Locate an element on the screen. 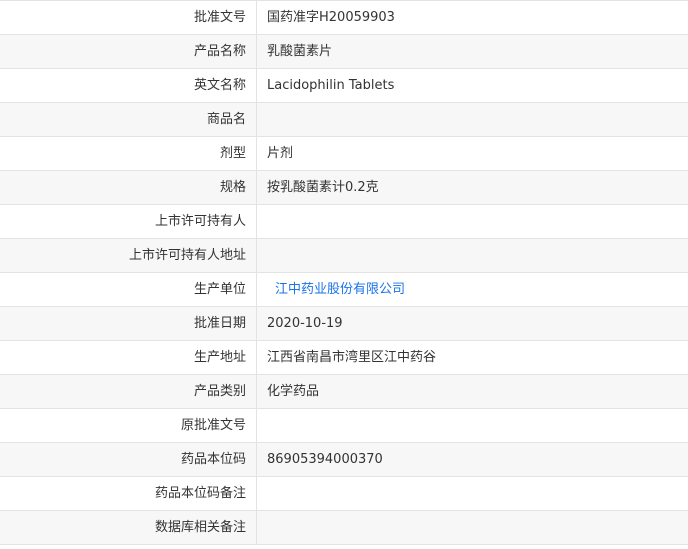 The height and width of the screenshot is (549, 688). label-manufacturer: 生产单位 is located at coordinates (128, 289).